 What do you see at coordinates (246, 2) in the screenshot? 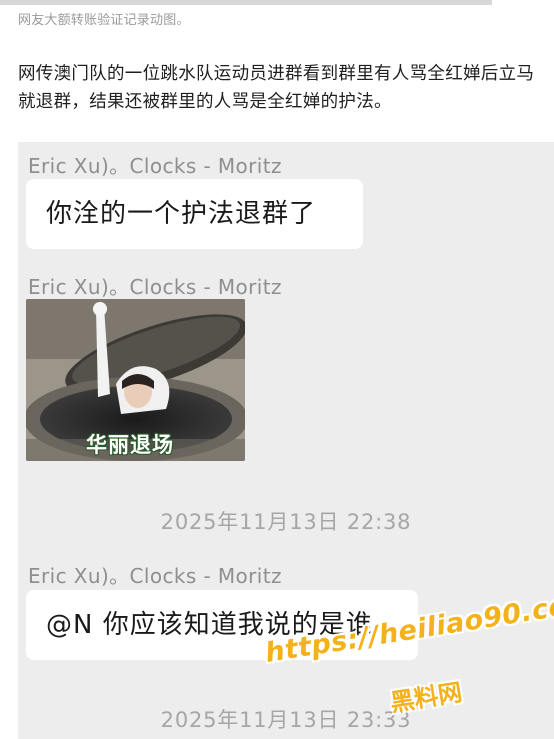
I see `top-image-strip` at bounding box center [246, 2].